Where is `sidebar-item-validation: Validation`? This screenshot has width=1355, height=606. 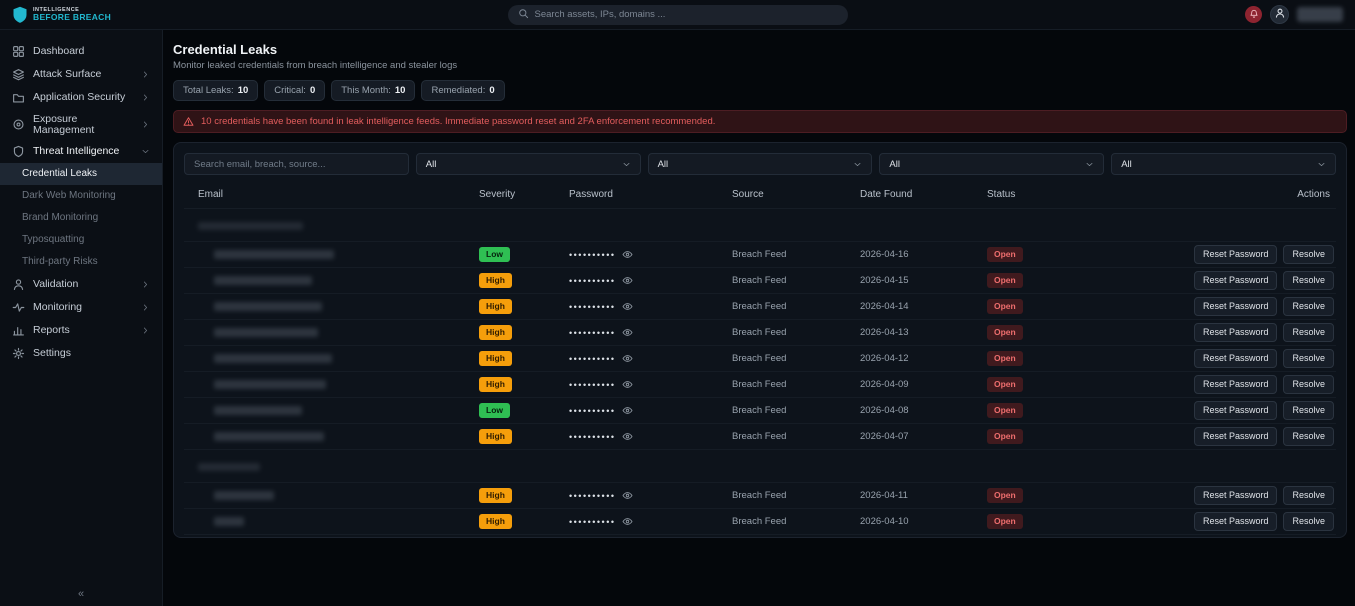
sidebar-item-validation: Validation is located at coordinates (81, 284).